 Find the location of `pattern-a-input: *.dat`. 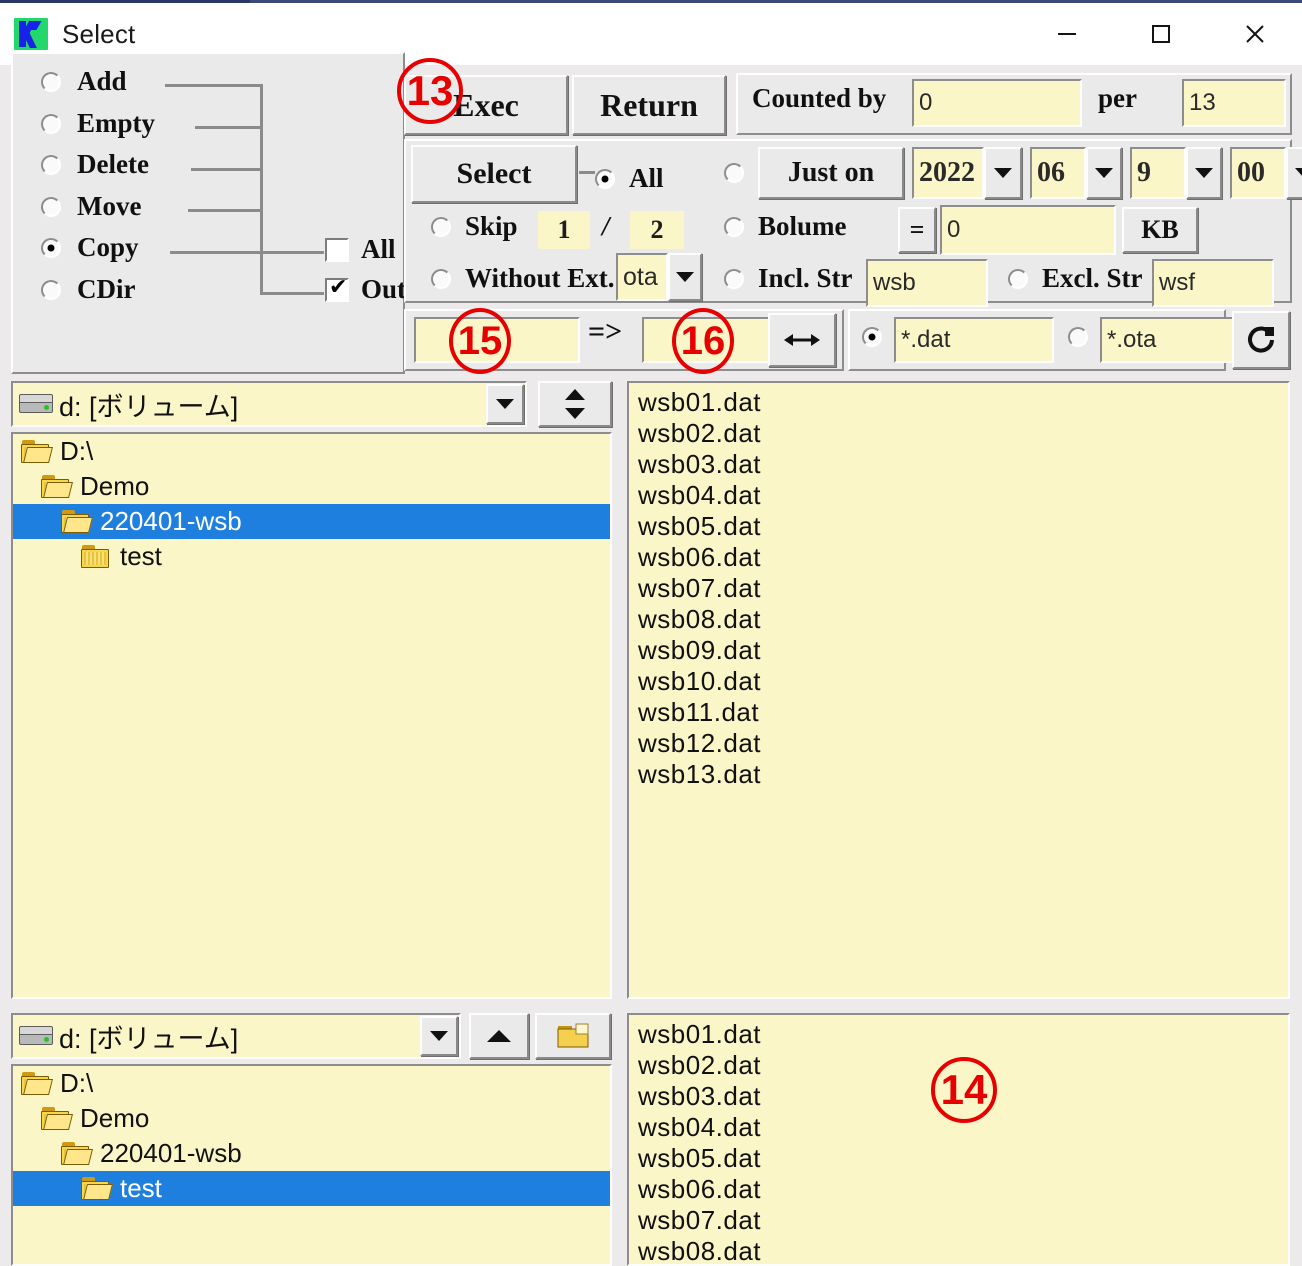

pattern-a-input: *.dat is located at coordinates (974, 340).